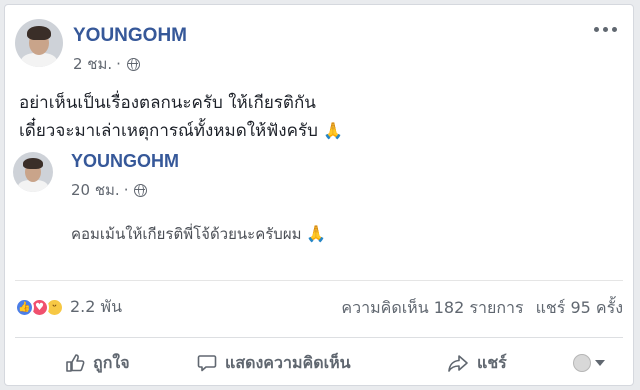 The height and width of the screenshot is (390, 640). I want to click on reaction-count: 2.2 พัน, so click(96, 307).